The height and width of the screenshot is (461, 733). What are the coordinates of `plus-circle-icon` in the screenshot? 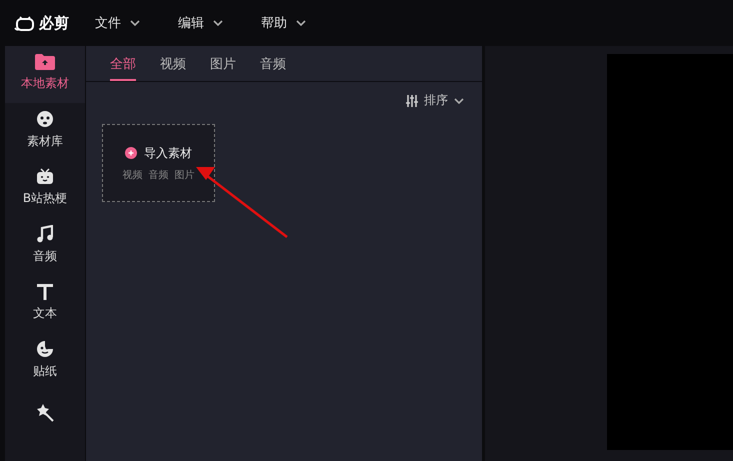 It's located at (131, 153).